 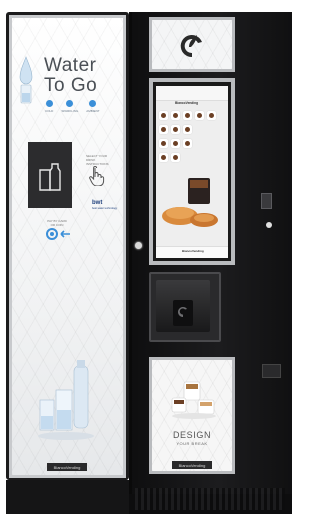 What do you see at coordinates (70, 65) in the screenshot?
I see `title-line-1: Water` at bounding box center [70, 65].